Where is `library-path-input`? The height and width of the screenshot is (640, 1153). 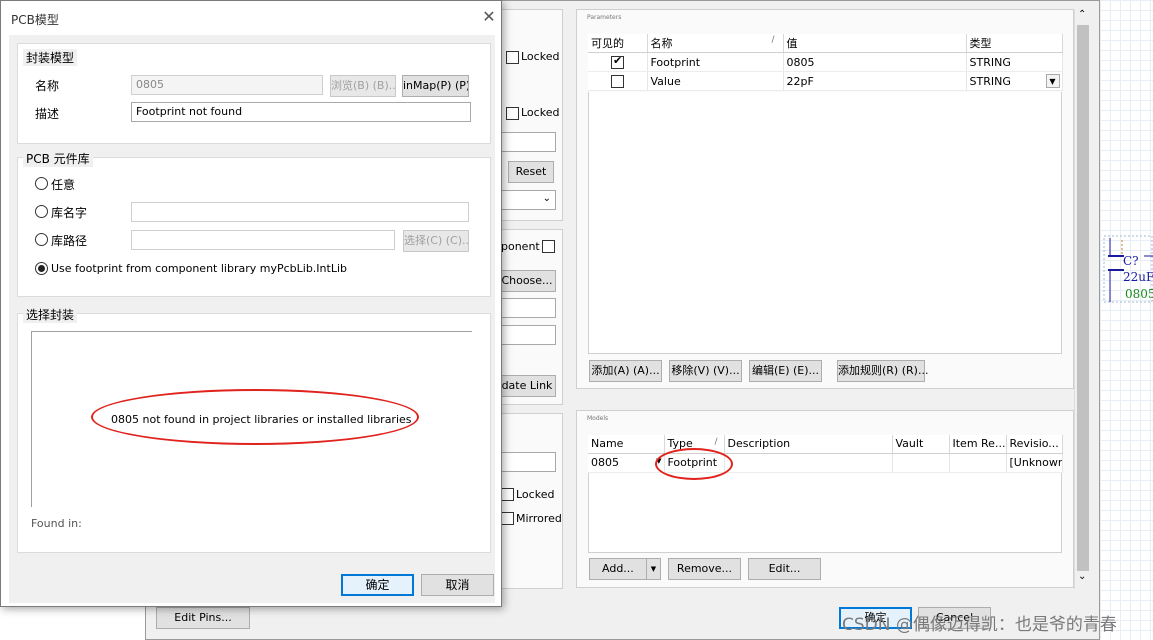 library-path-input is located at coordinates (263, 240).